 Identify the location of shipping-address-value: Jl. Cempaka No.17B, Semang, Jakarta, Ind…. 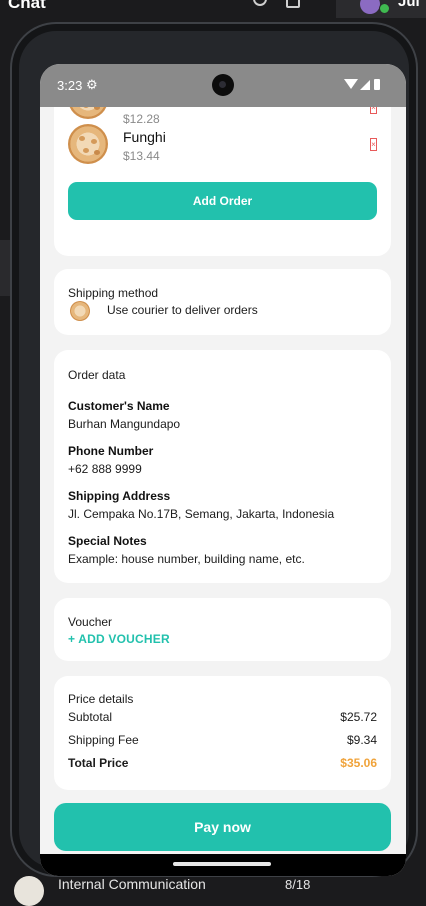
(201, 514).